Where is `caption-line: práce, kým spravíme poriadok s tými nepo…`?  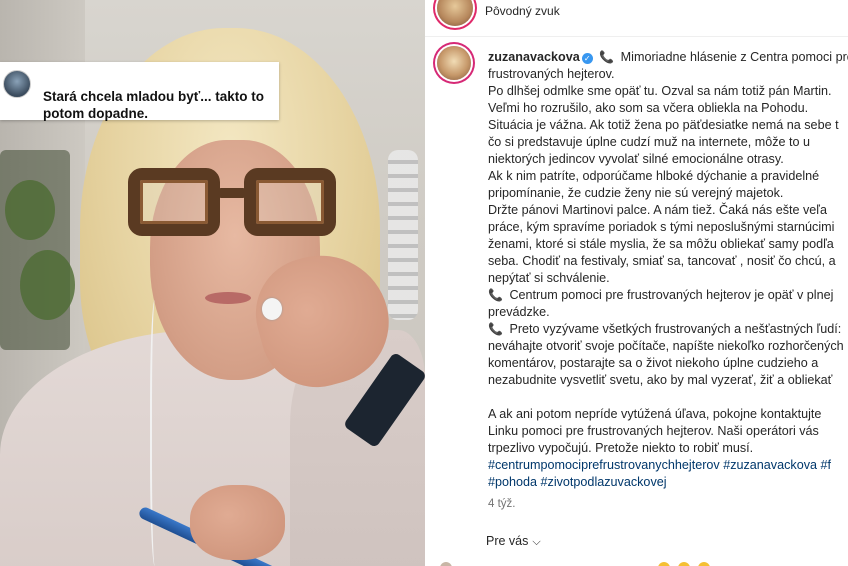
caption-line: práce, kým spravíme poriadok s tými nepo… is located at coordinates (661, 227).